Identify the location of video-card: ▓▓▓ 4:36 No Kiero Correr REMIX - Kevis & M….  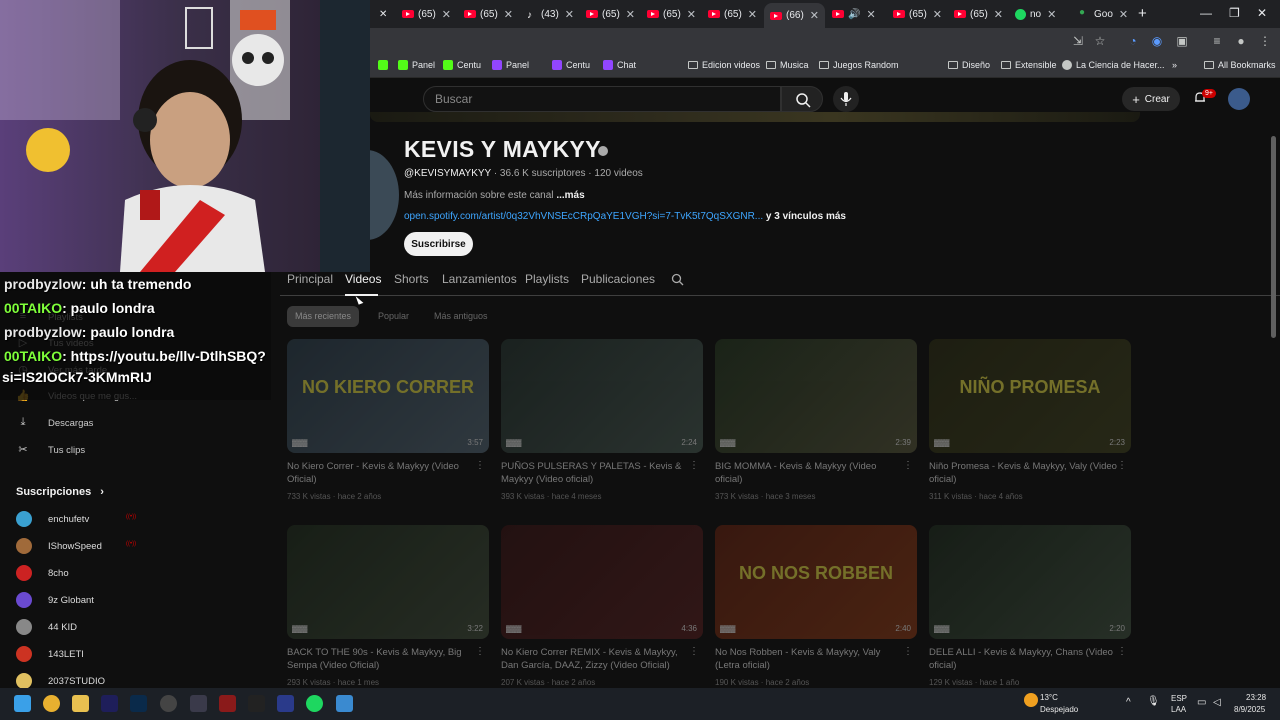
(602, 606).